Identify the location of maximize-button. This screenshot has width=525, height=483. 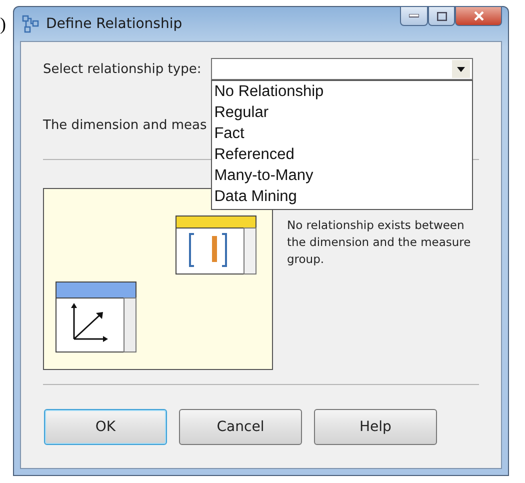
(441, 16).